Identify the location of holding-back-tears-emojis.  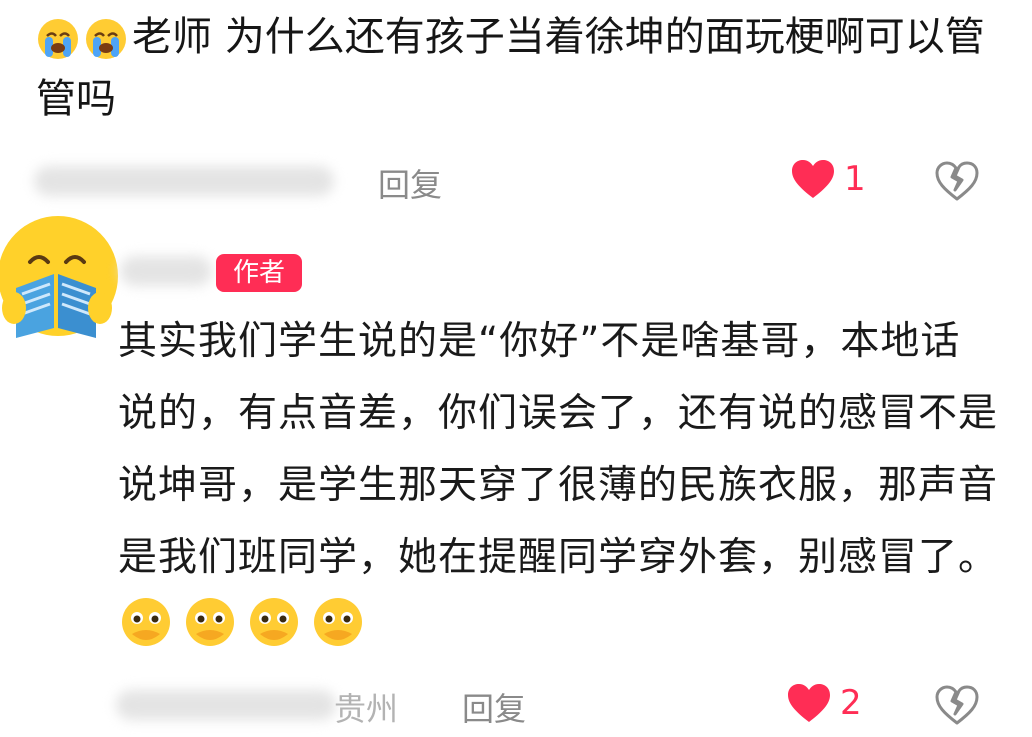
(242, 634).